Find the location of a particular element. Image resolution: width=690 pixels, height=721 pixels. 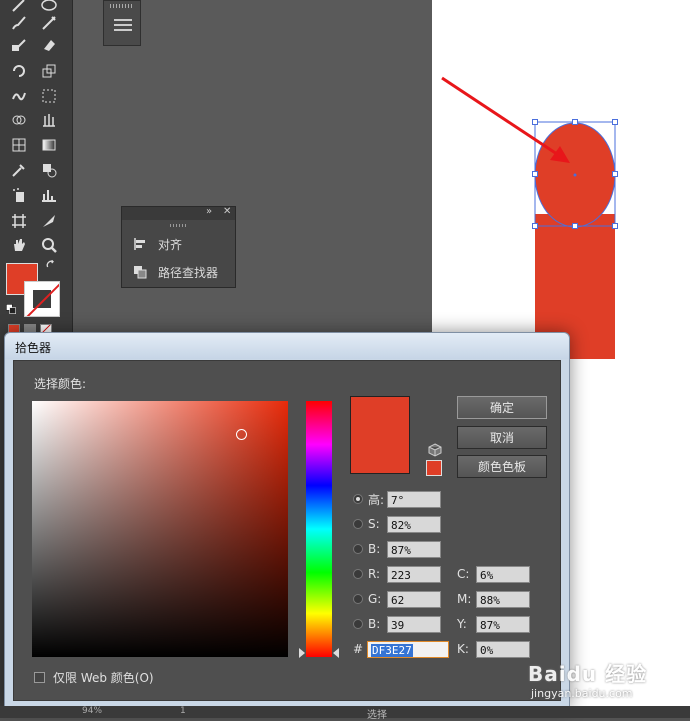

status-bar: 94% 1 选择 is located at coordinates (345, 713).